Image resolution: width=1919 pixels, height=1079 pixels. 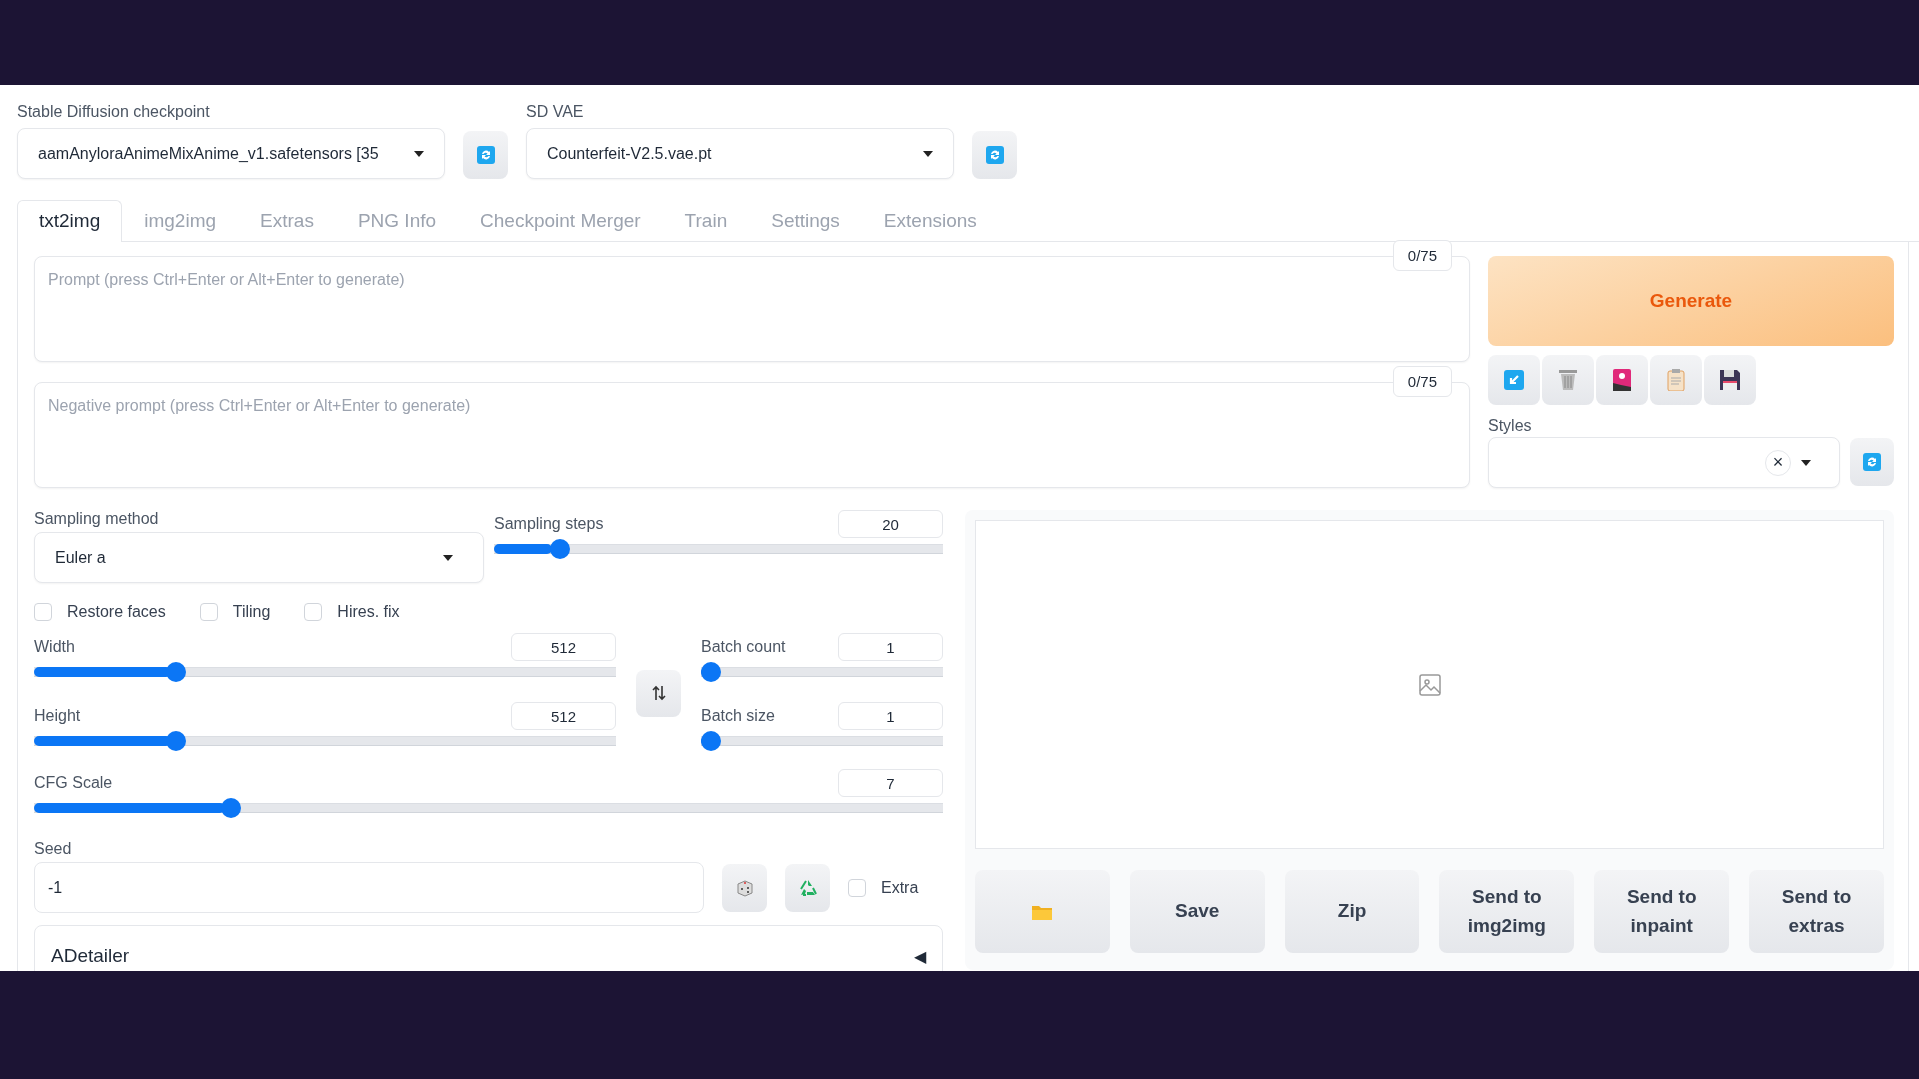 What do you see at coordinates (740, 153) in the screenshot?
I see `vae-dropdown: Counterfeit-V2.5.vae.pt` at bounding box center [740, 153].